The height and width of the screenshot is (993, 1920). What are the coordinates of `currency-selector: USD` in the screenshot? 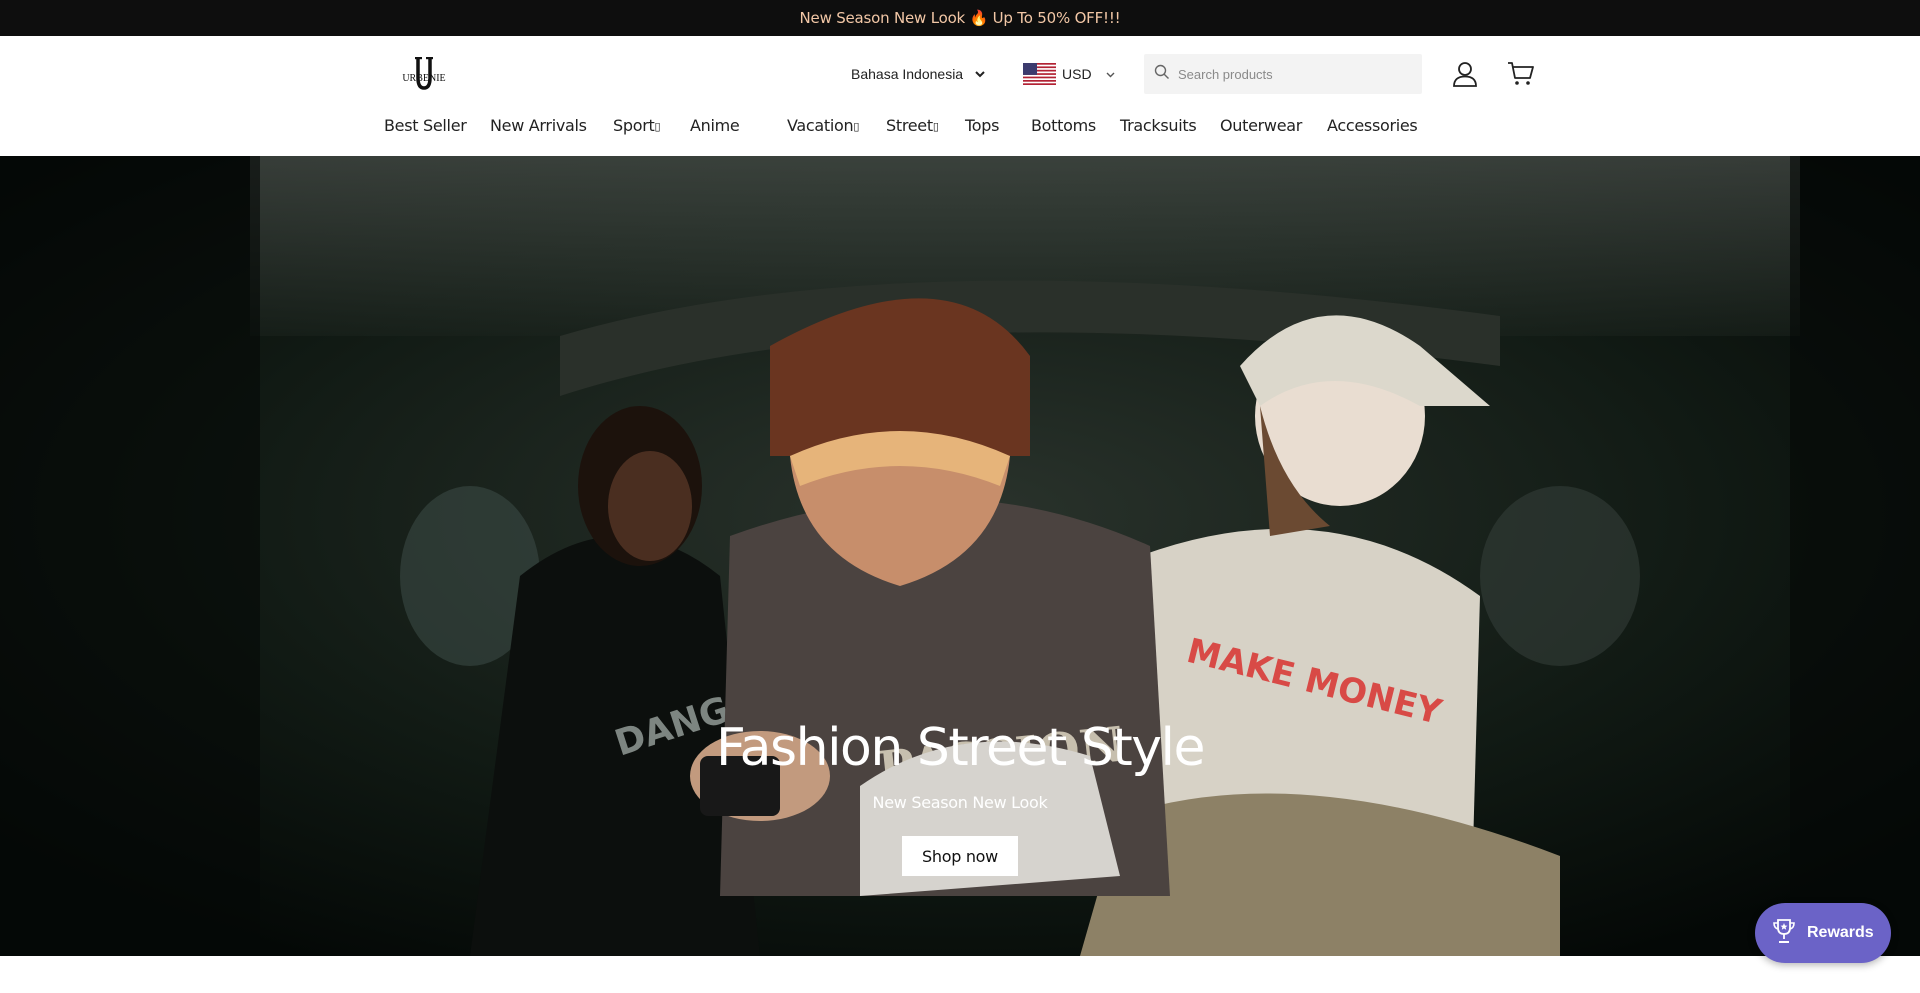 It's located at (1069, 74).